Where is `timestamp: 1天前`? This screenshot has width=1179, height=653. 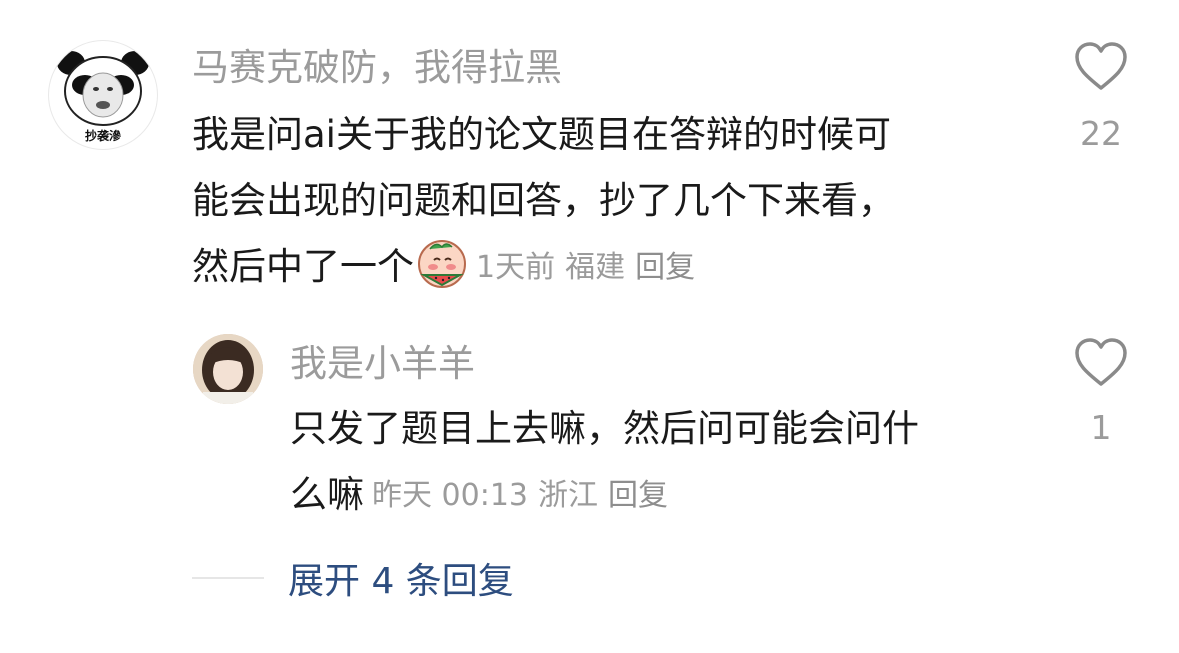
timestamp: 1天前 is located at coordinates (516, 267).